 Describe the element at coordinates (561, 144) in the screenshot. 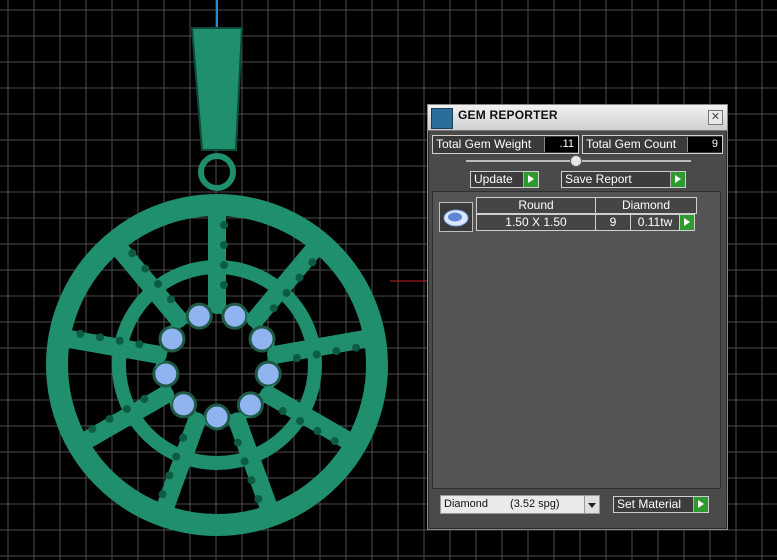

I see `total-gem-weight-value: .11` at that location.